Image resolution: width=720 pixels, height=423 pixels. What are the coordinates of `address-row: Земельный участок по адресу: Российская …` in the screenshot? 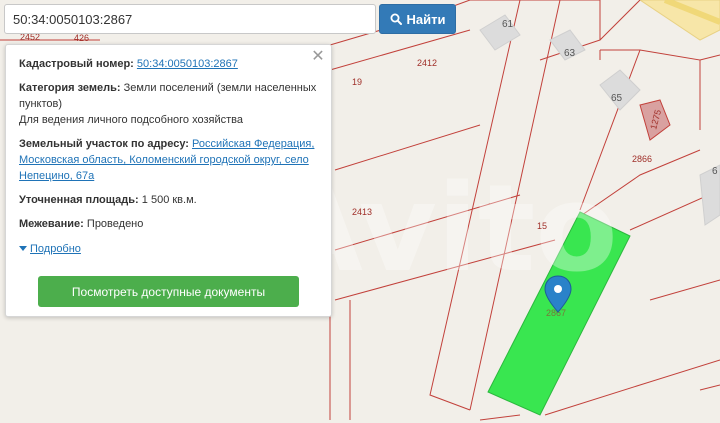 It's located at (168, 160).